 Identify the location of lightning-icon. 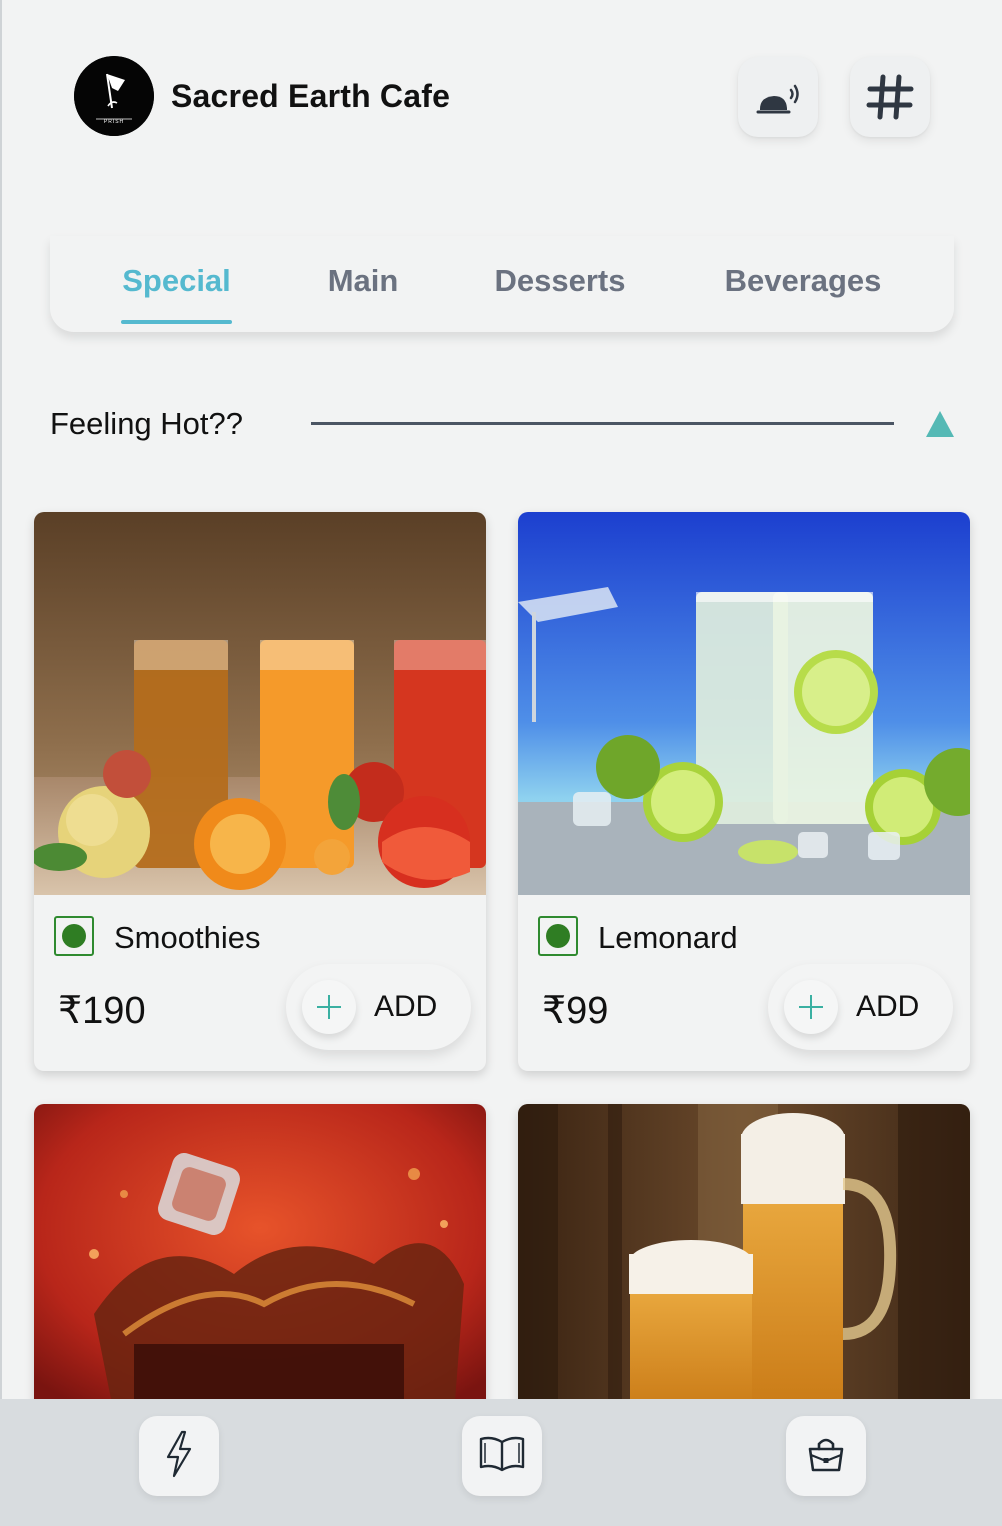
(179, 1456).